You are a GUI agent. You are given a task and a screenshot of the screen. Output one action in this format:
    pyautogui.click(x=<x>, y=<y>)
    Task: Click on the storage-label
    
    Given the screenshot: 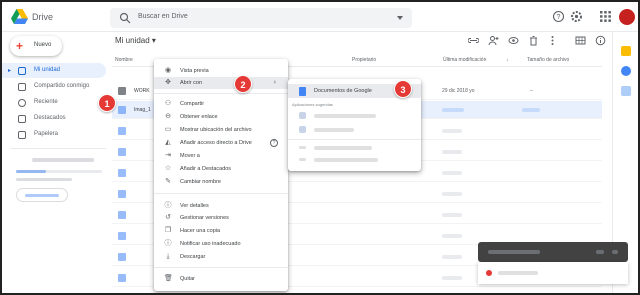 What is the action you would take?
    pyautogui.click(x=63, y=160)
    